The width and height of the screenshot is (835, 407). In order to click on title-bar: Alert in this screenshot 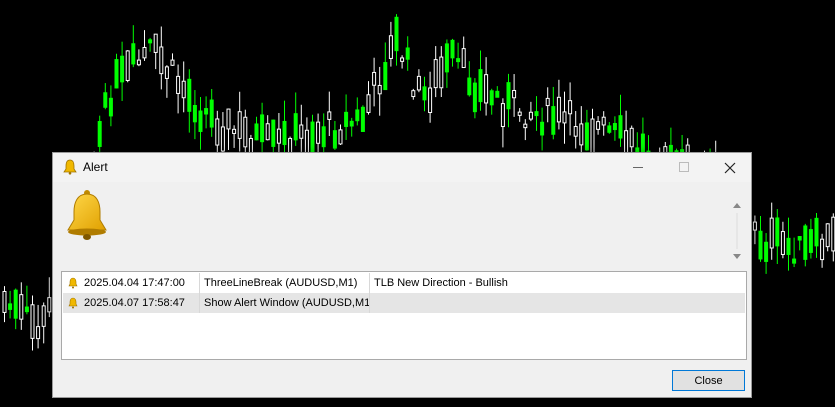, I will do `click(402, 167)`.